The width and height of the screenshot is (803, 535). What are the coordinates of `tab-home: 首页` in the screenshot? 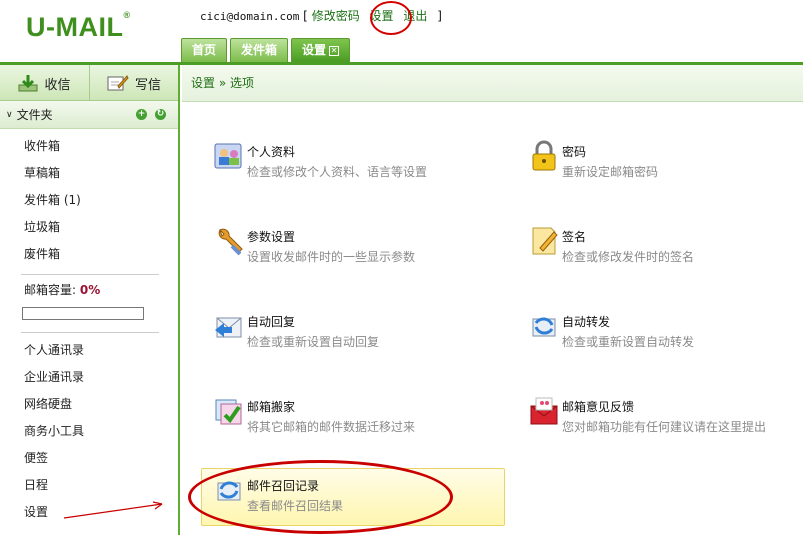 It's located at (204, 50).